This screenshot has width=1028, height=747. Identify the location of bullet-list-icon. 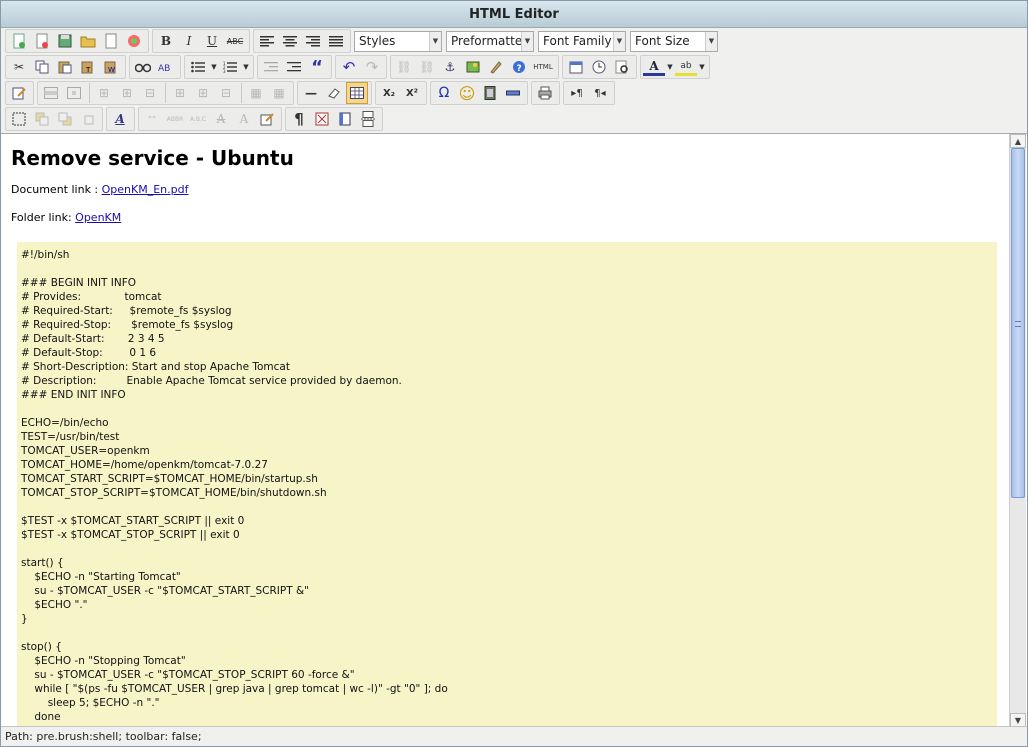
(198, 67).